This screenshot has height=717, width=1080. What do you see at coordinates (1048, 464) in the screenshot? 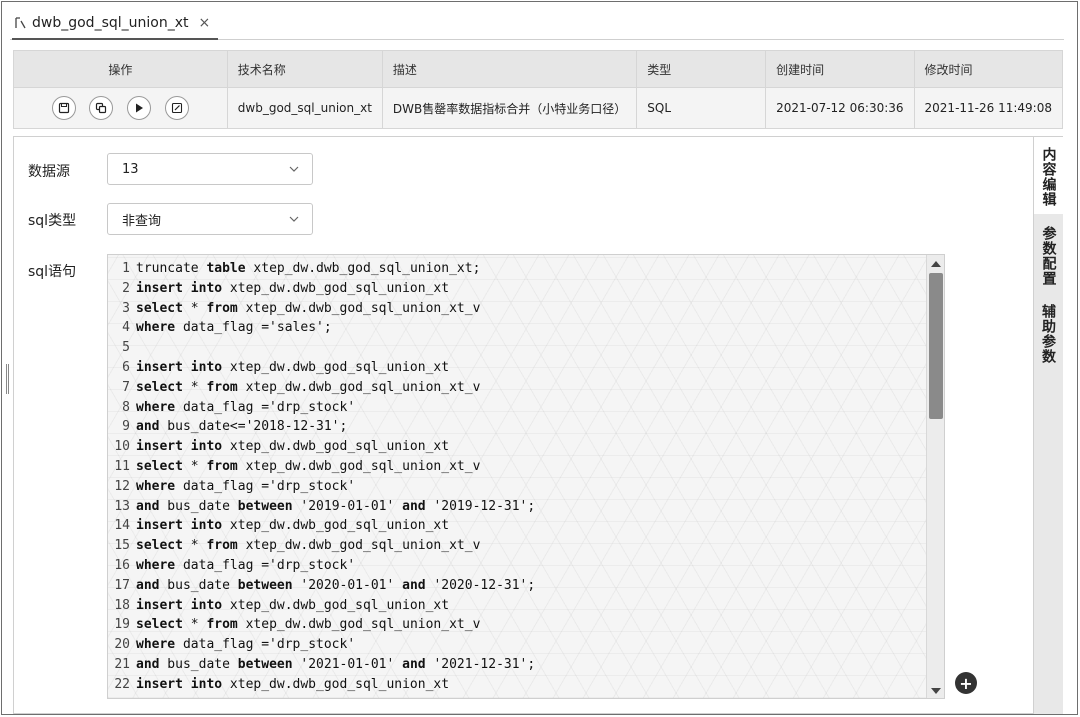
I see `tab-param-config: 参数配置` at bounding box center [1048, 464].